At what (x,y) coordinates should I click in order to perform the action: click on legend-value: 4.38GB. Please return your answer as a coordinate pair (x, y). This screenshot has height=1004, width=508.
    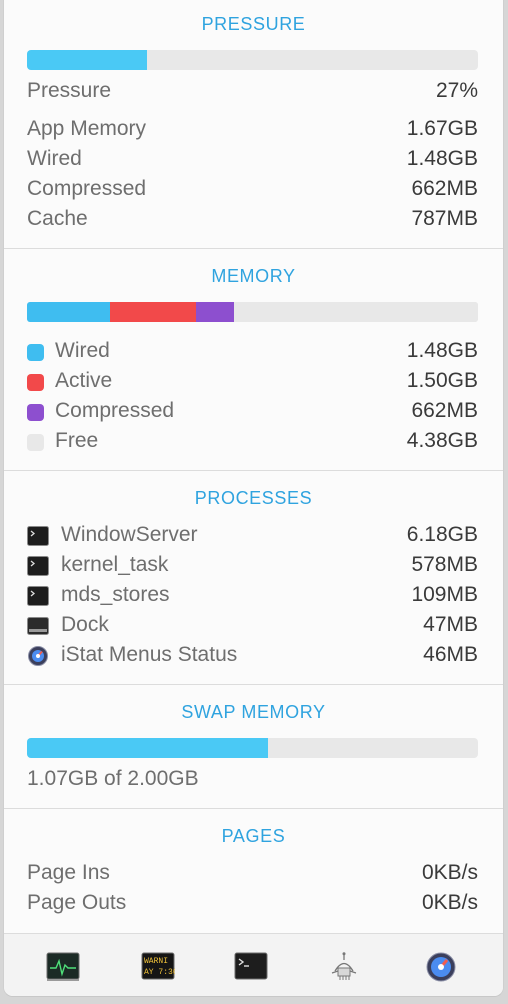
    Looking at the image, I should click on (442, 440).